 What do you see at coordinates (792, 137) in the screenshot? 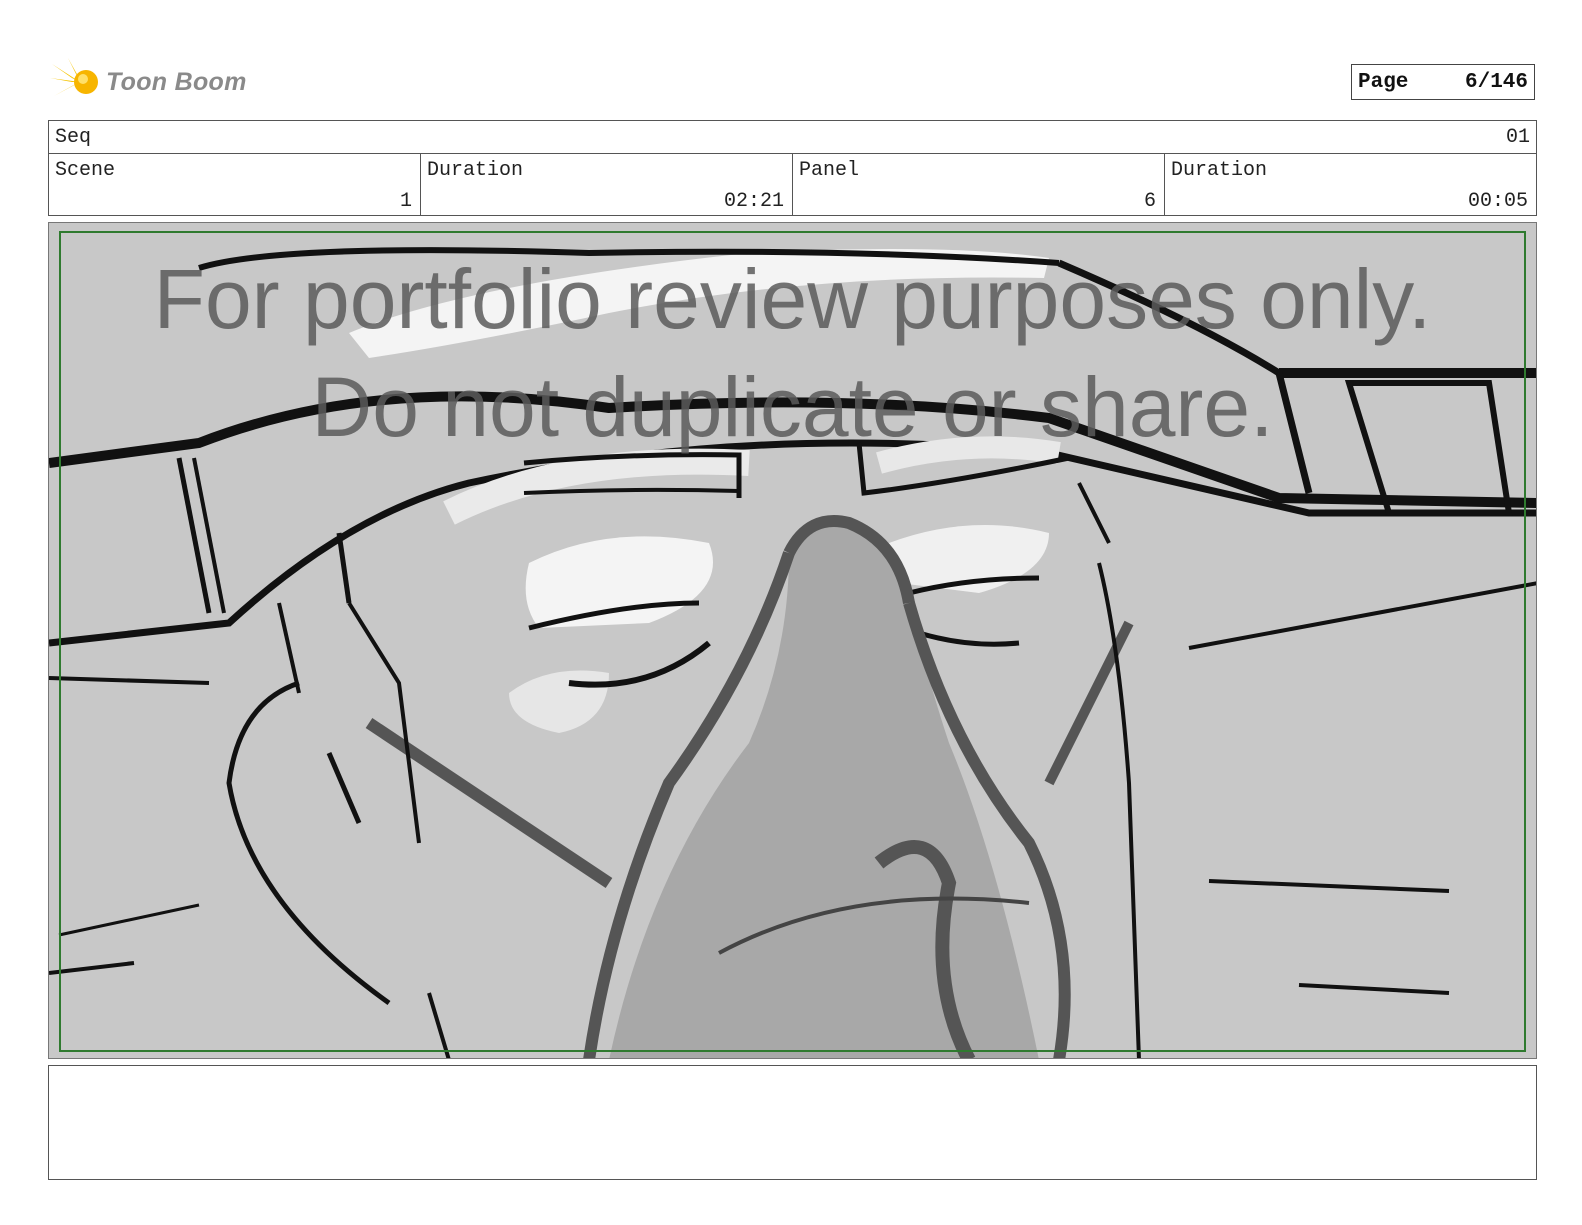
I see `seq-row: Seq 01` at bounding box center [792, 137].